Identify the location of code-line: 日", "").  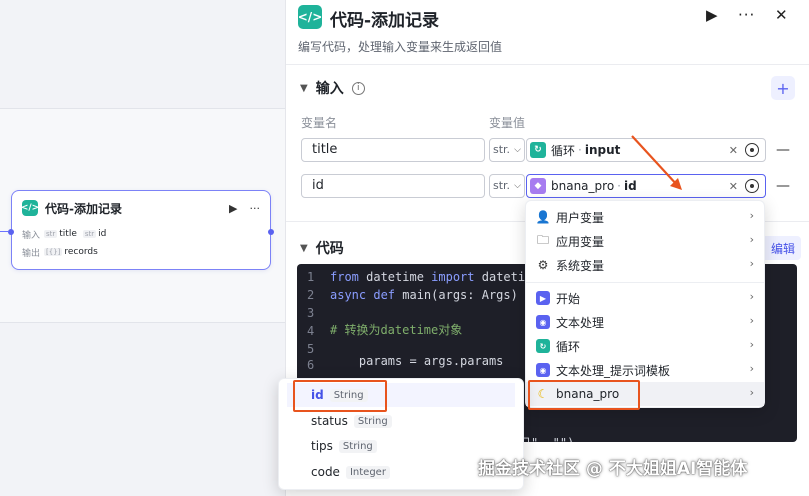
(546, 438).